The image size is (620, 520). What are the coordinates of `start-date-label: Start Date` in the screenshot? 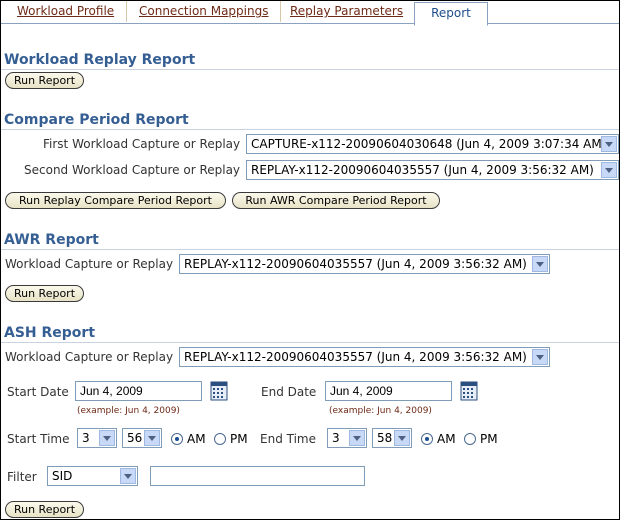 It's located at (38, 392).